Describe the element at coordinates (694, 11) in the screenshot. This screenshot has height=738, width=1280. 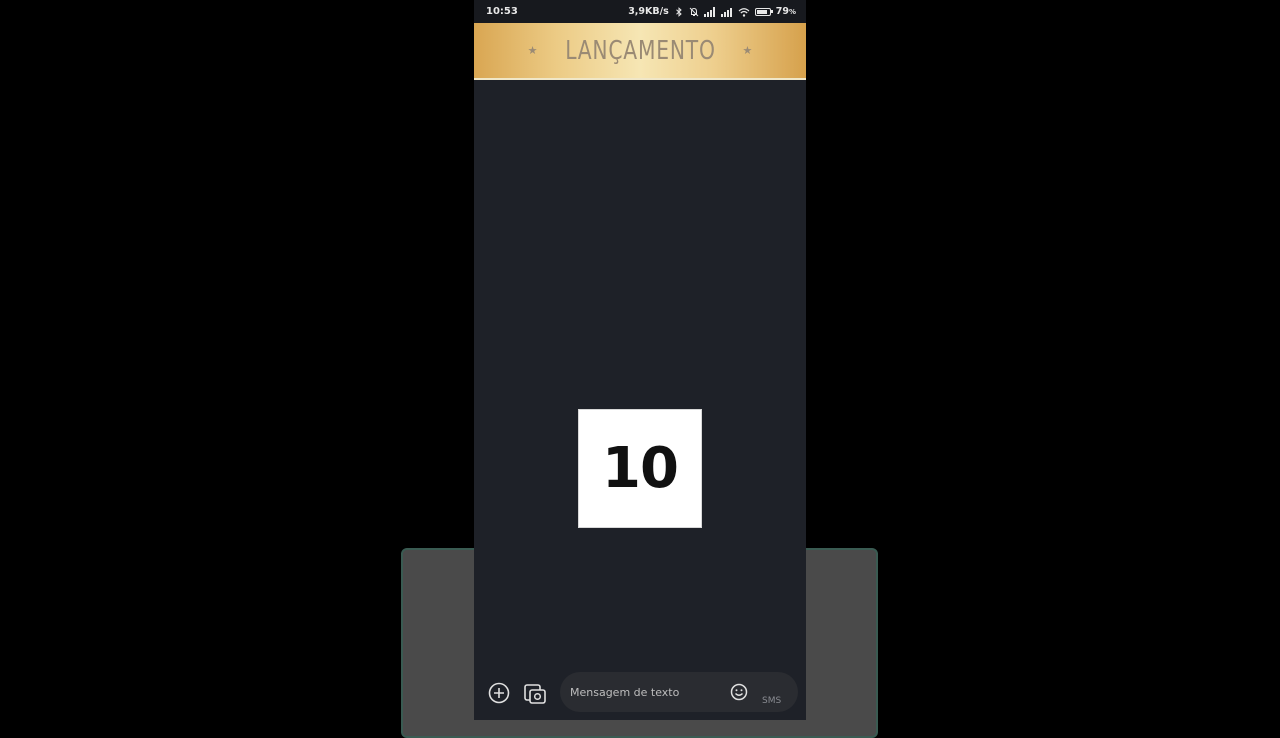
I see `mute-bell-icon` at that location.